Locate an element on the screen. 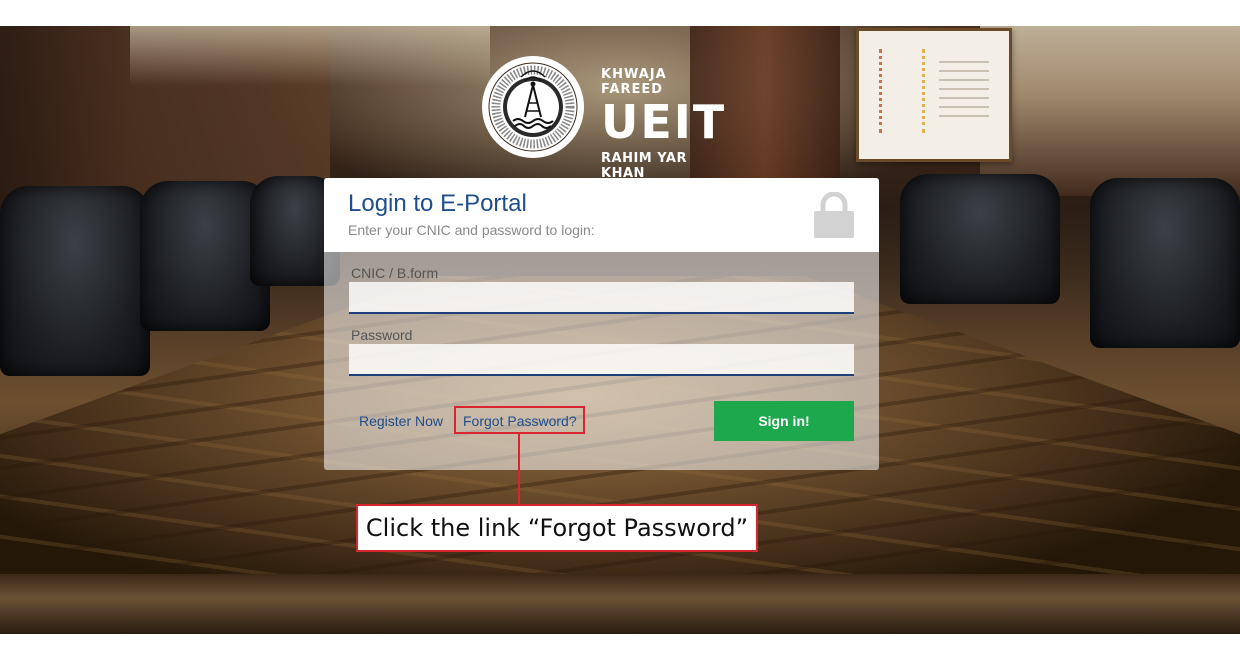 Image resolution: width=1240 pixels, height=660 pixels. logo-wordmark: KHWAJA FAREED UEIT RAHIM YAR KHAN is located at coordinates (663, 124).